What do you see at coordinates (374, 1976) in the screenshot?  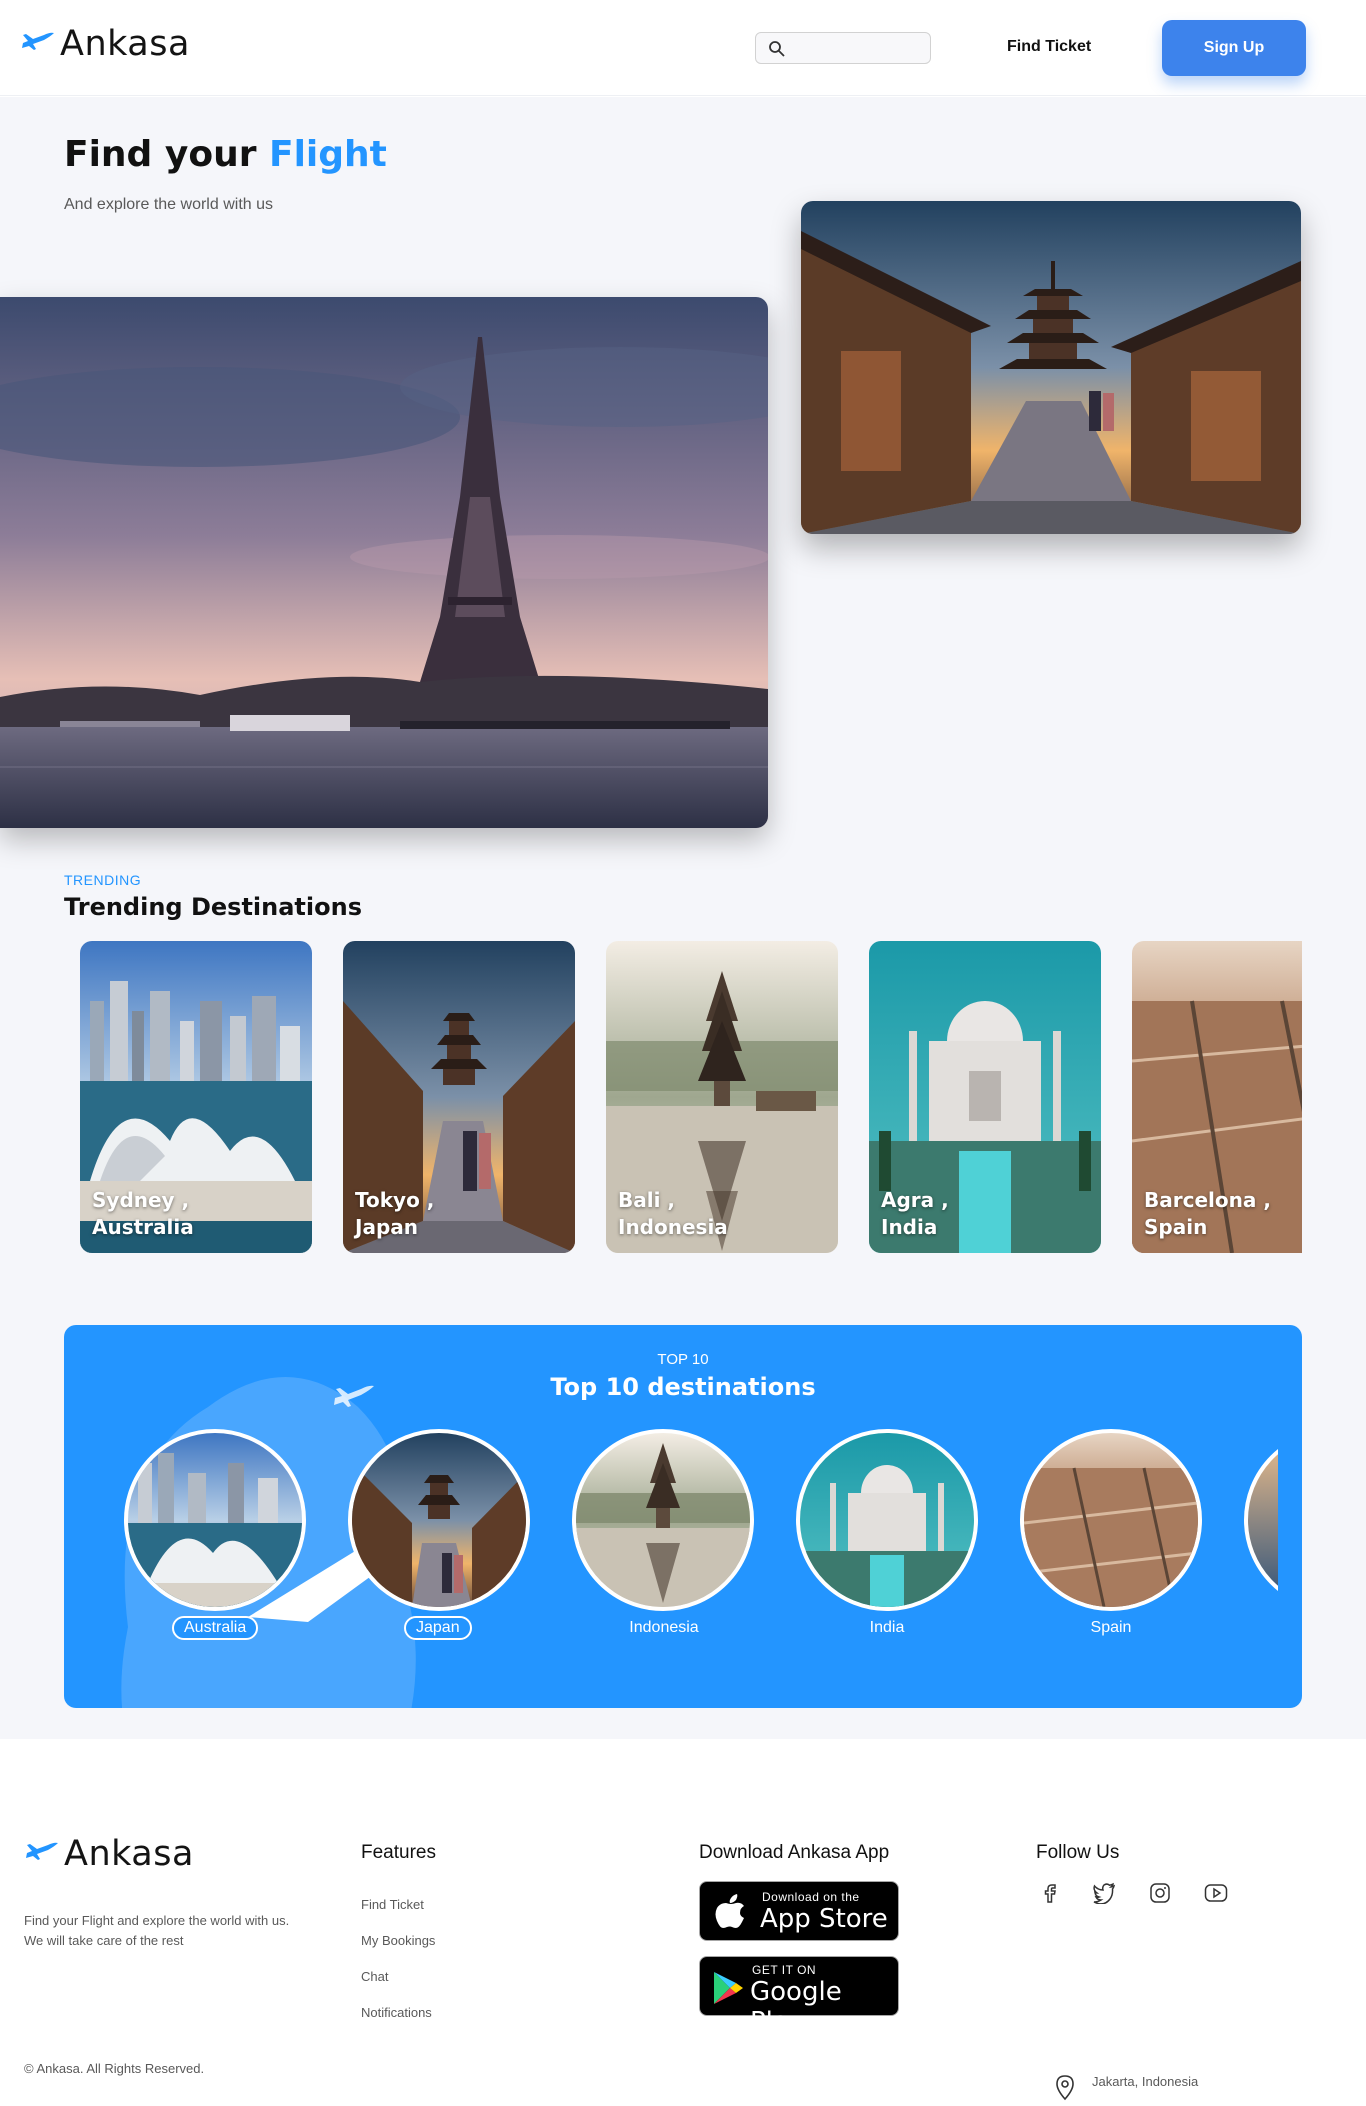 I see `footer-link-chat: Chat` at bounding box center [374, 1976].